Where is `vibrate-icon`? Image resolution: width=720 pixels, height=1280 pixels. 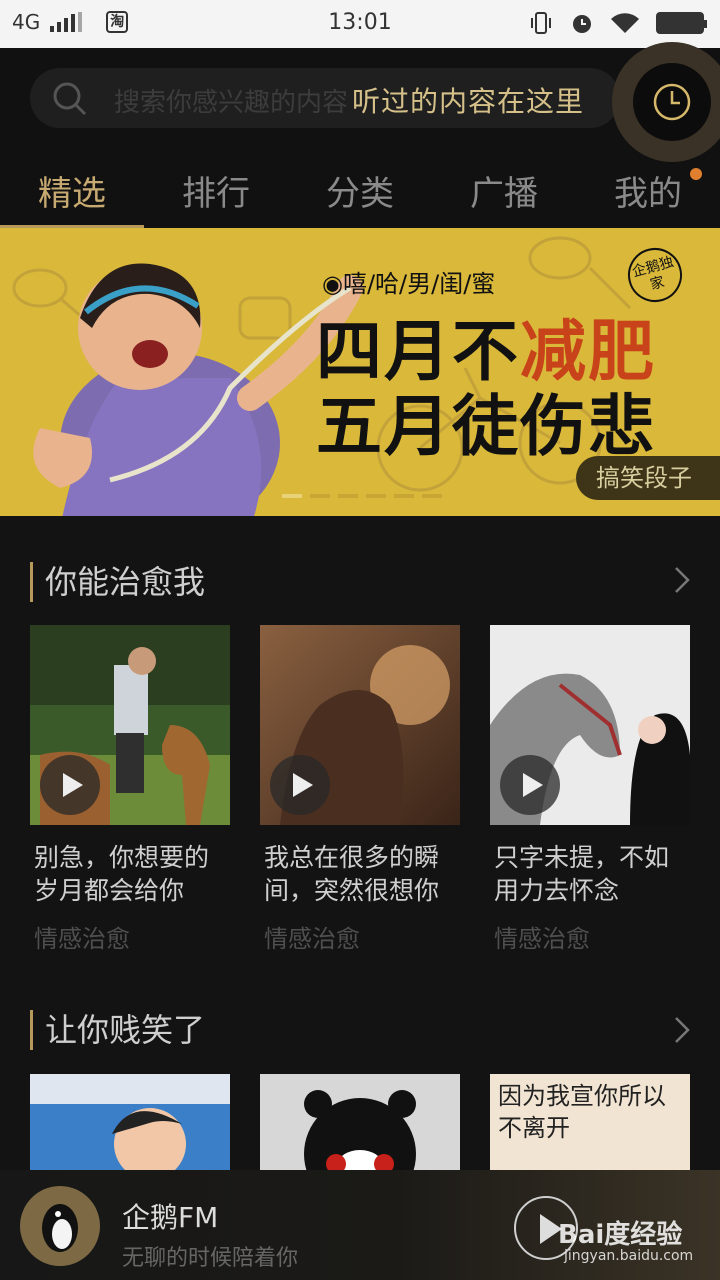 vibrate-icon is located at coordinates (541, 23).